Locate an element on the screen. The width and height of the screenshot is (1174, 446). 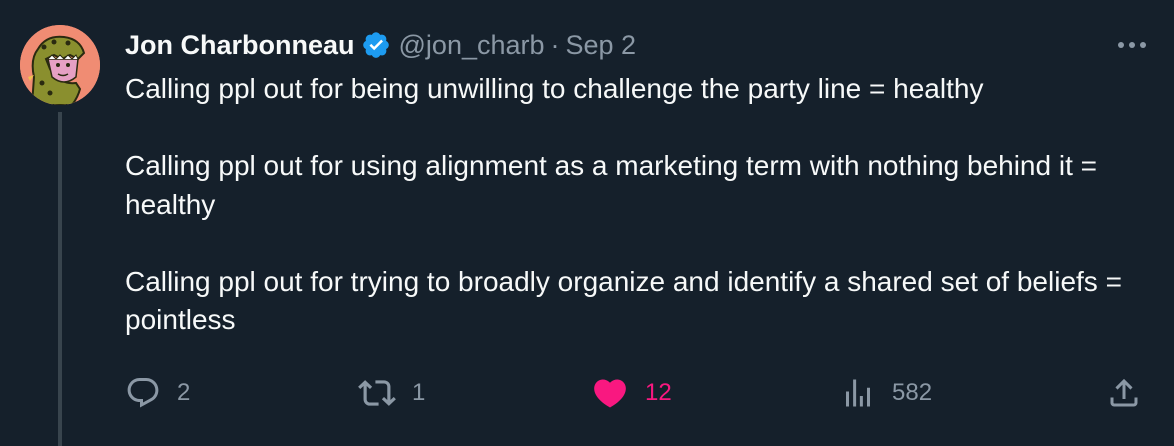
heart-icon is located at coordinates (610, 393).